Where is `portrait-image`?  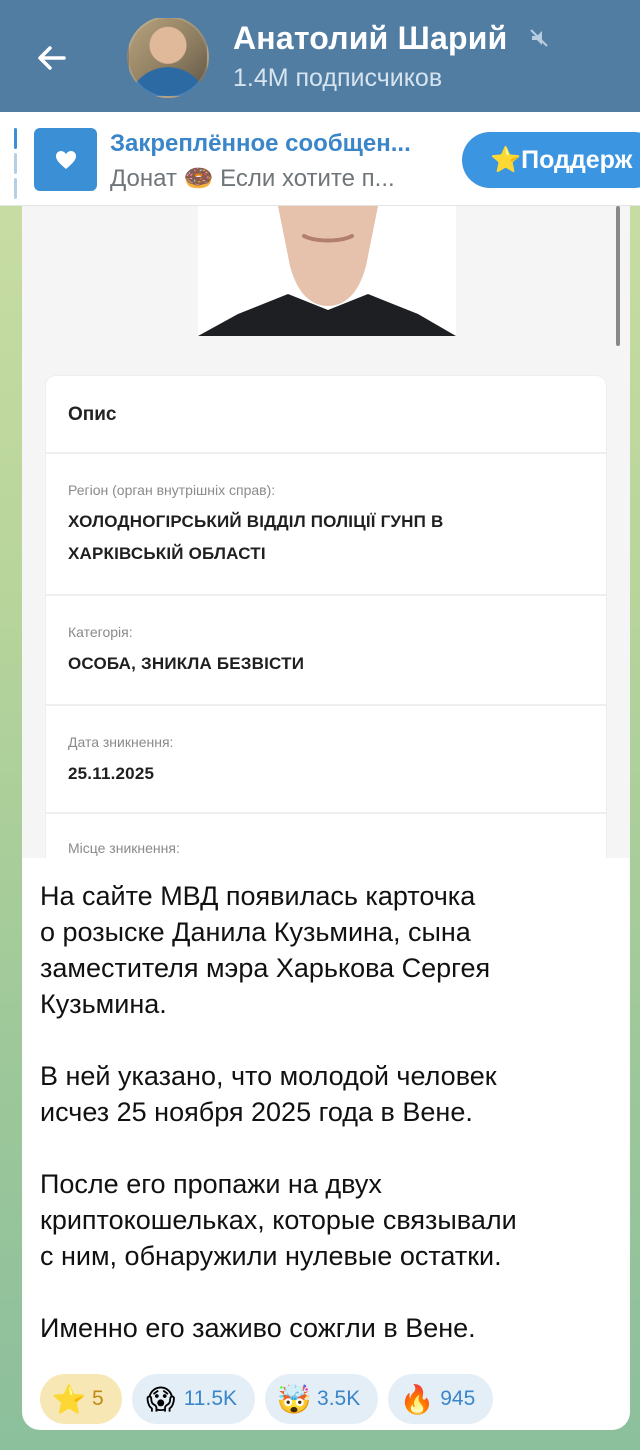
portrait-image is located at coordinates (327, 271).